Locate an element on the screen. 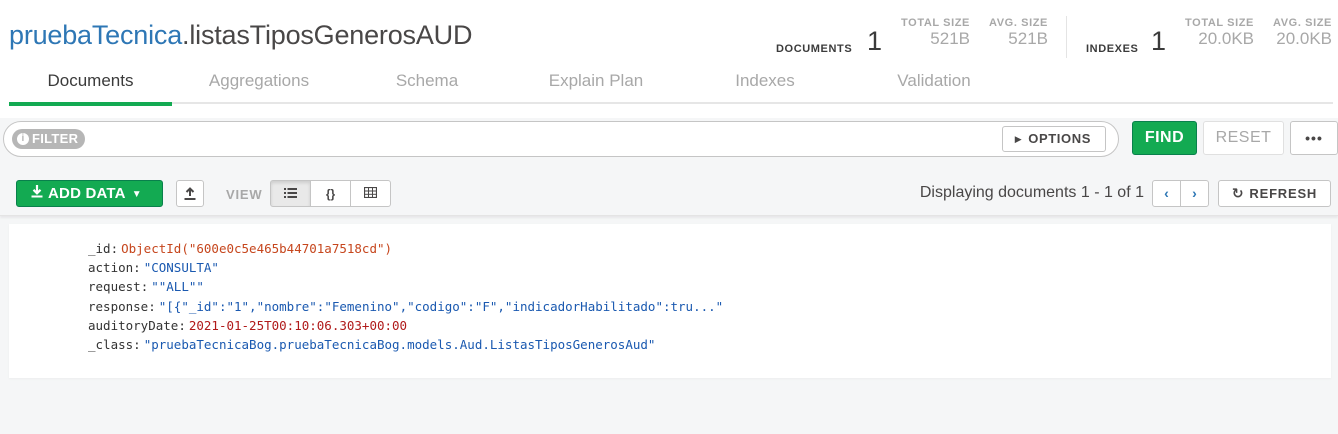 The width and height of the screenshot is (1338, 434). idx-avg-size-value: 20.0KB is located at coordinates (1304, 38).